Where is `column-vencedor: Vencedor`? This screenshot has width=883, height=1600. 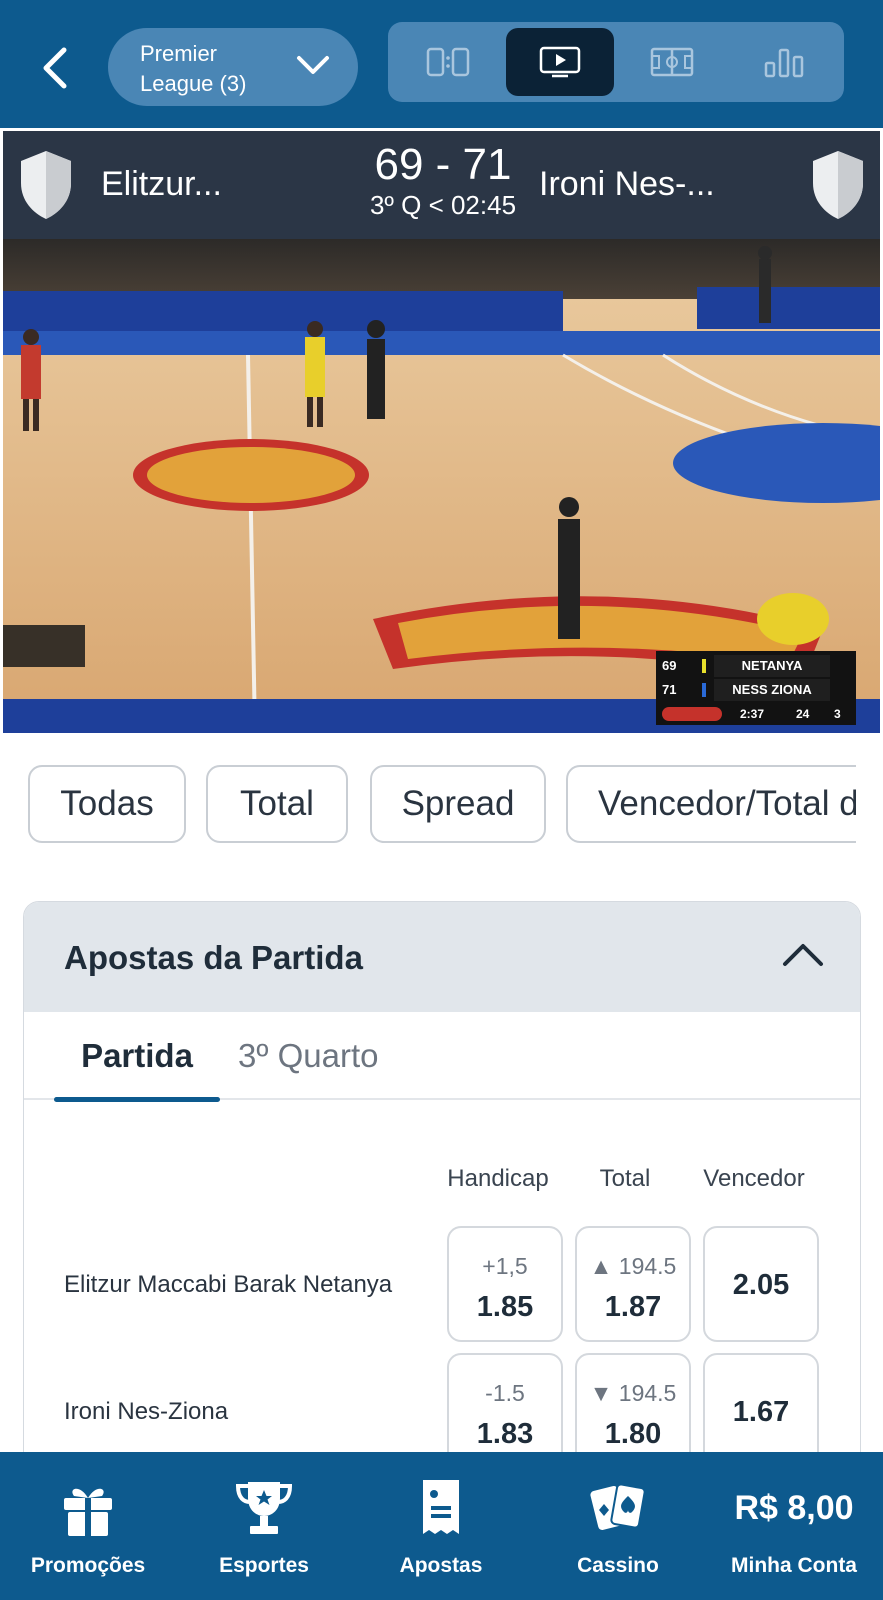
column-vencedor: Vencedor is located at coordinates (754, 1178).